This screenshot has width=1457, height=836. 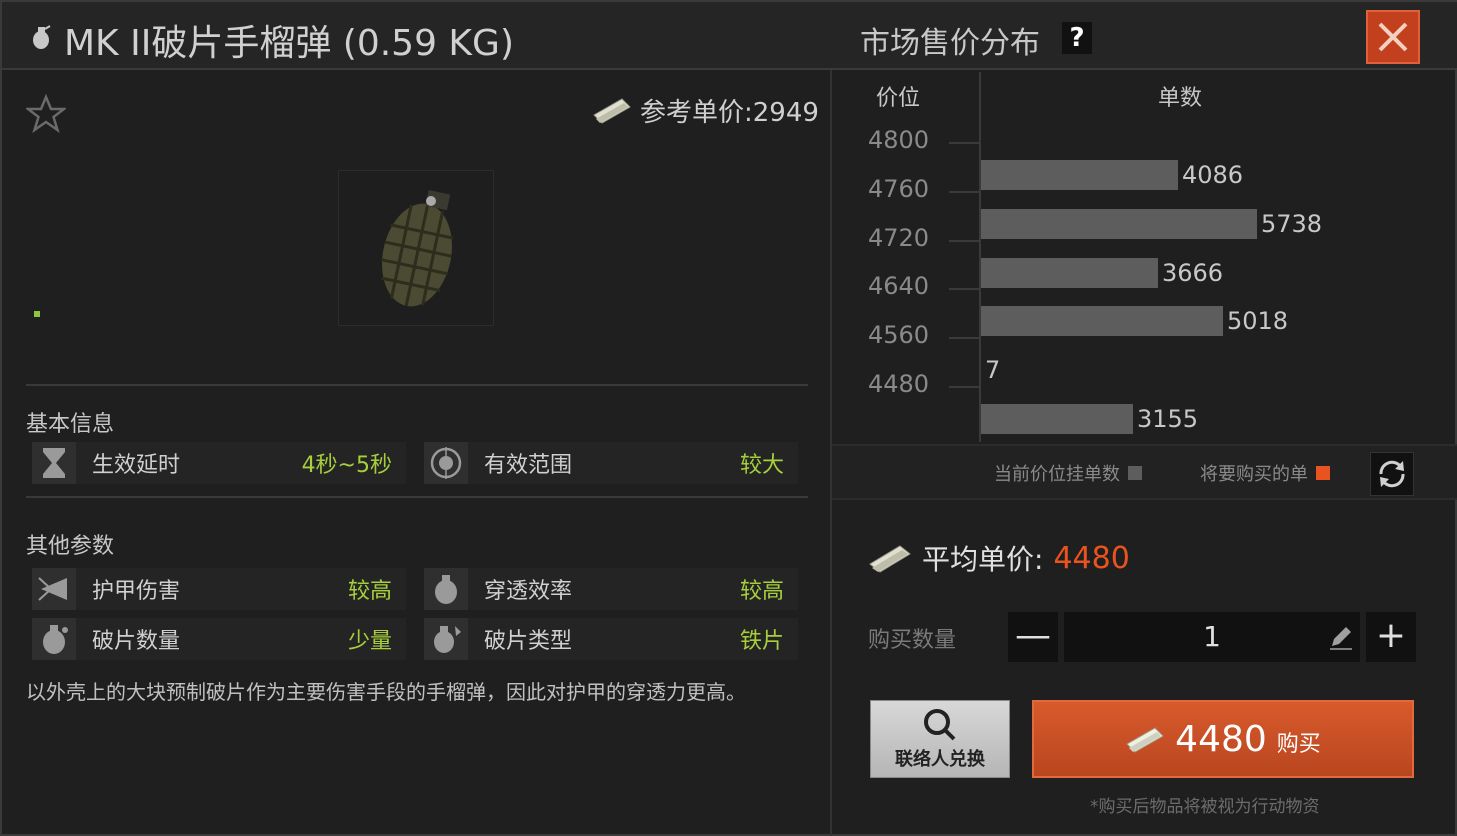 What do you see at coordinates (940, 759) in the screenshot?
I see `contact-exchange-label: 联络人兑换` at bounding box center [940, 759].